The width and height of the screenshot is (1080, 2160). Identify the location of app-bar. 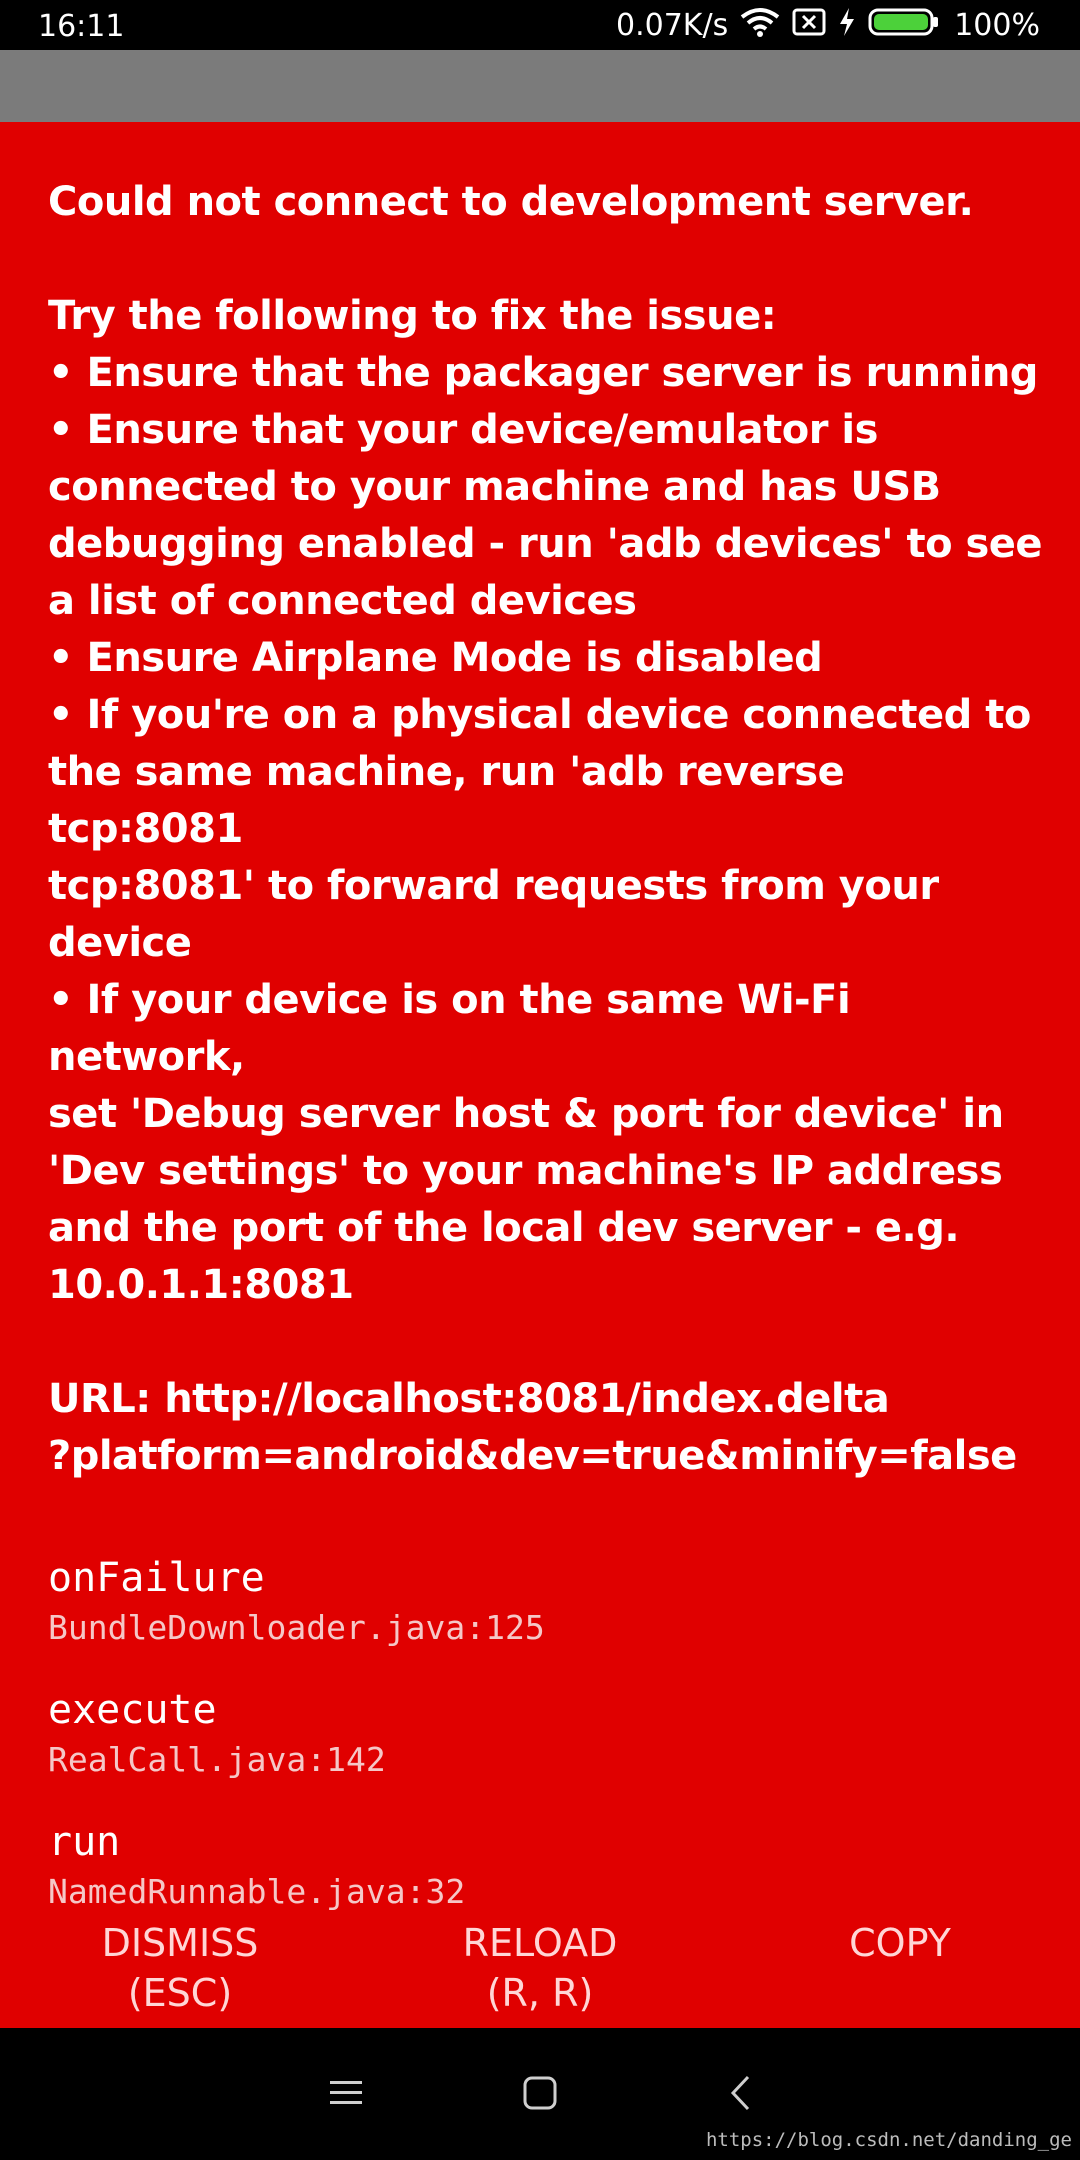
(540, 86).